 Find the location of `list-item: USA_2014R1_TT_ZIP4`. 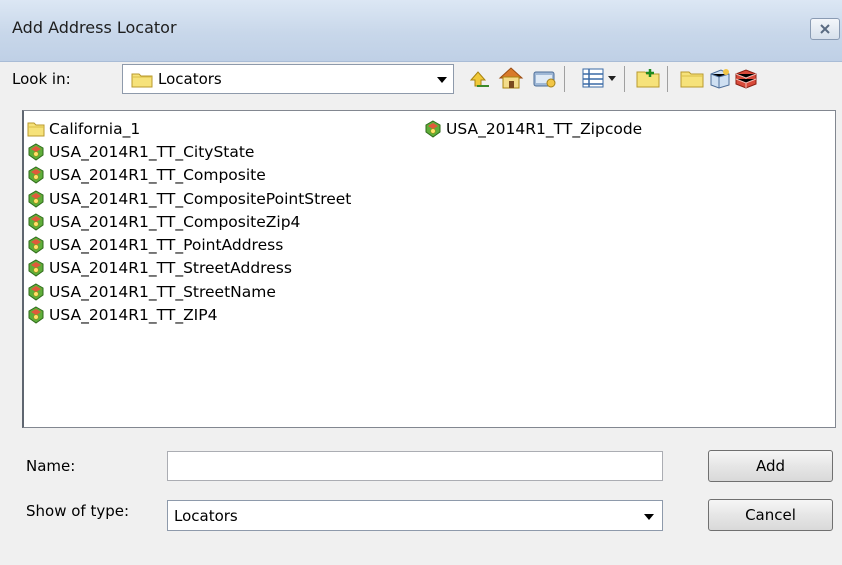

list-item: USA_2014R1_TT_ZIP4 is located at coordinates (189, 314).